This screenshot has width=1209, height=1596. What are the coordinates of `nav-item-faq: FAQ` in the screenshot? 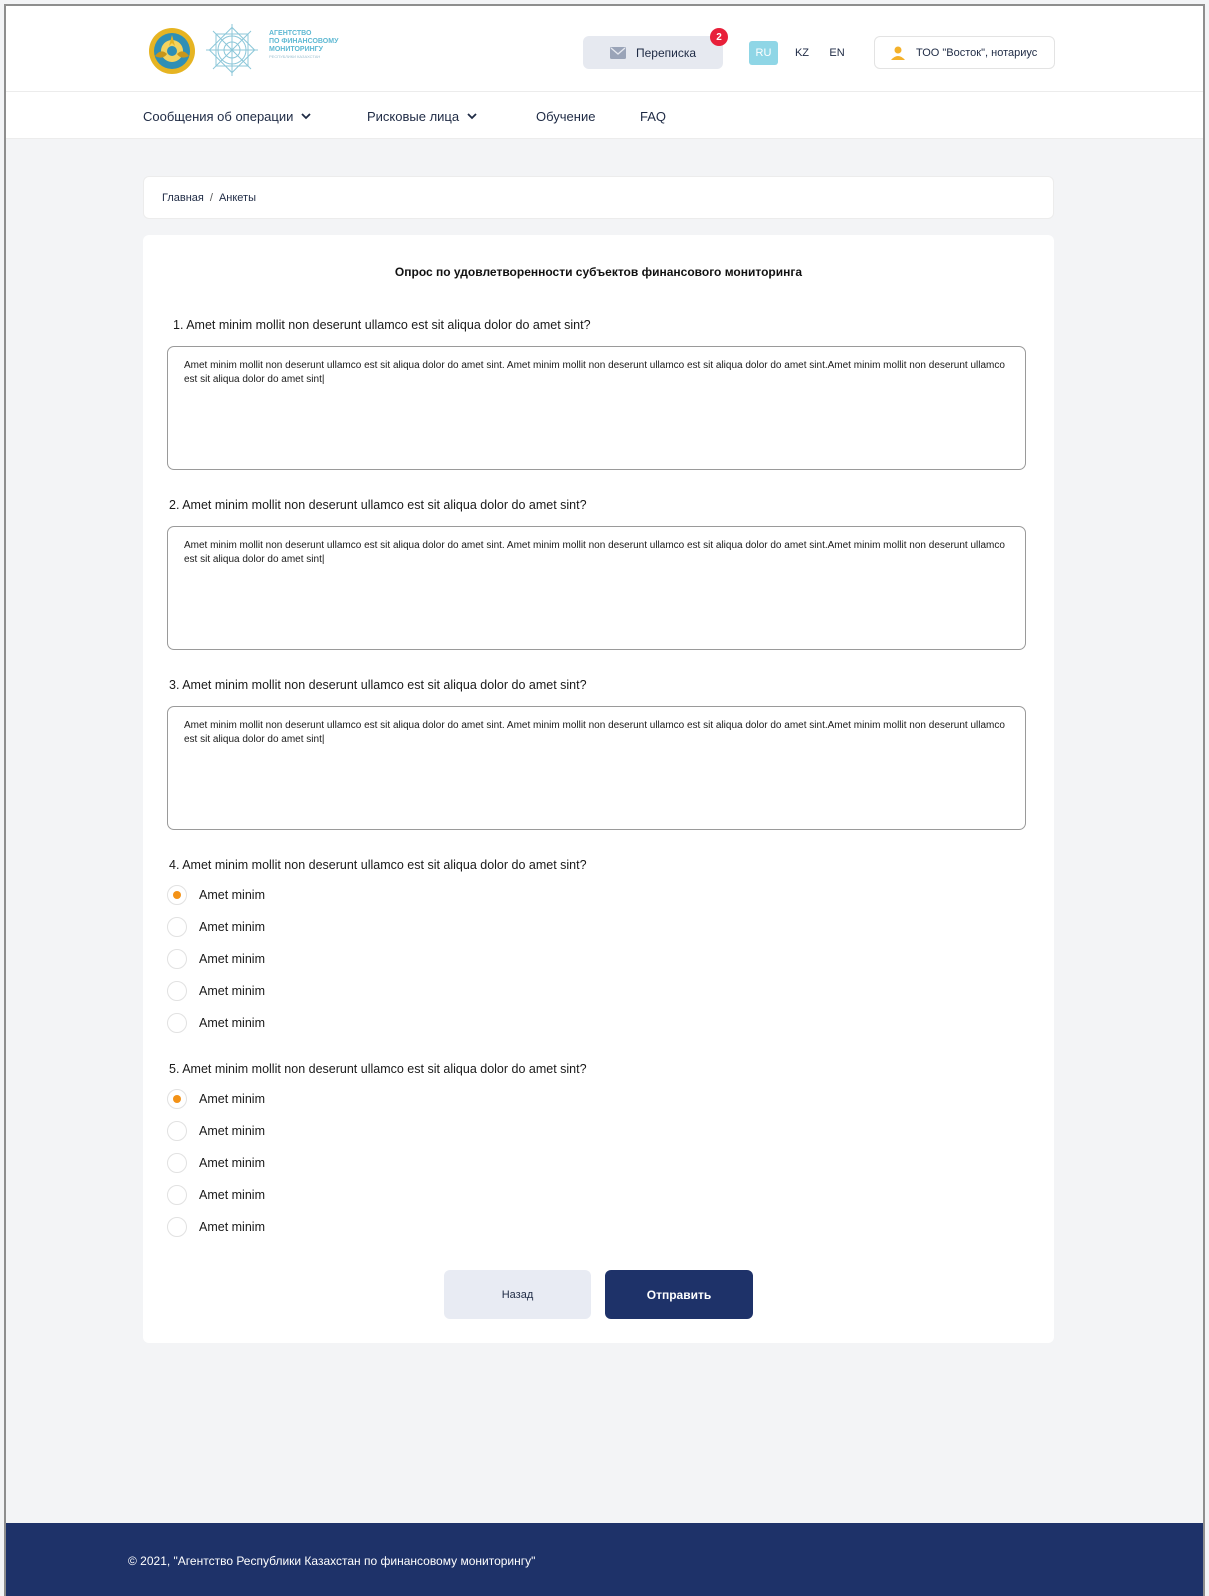 It's located at (653, 116).